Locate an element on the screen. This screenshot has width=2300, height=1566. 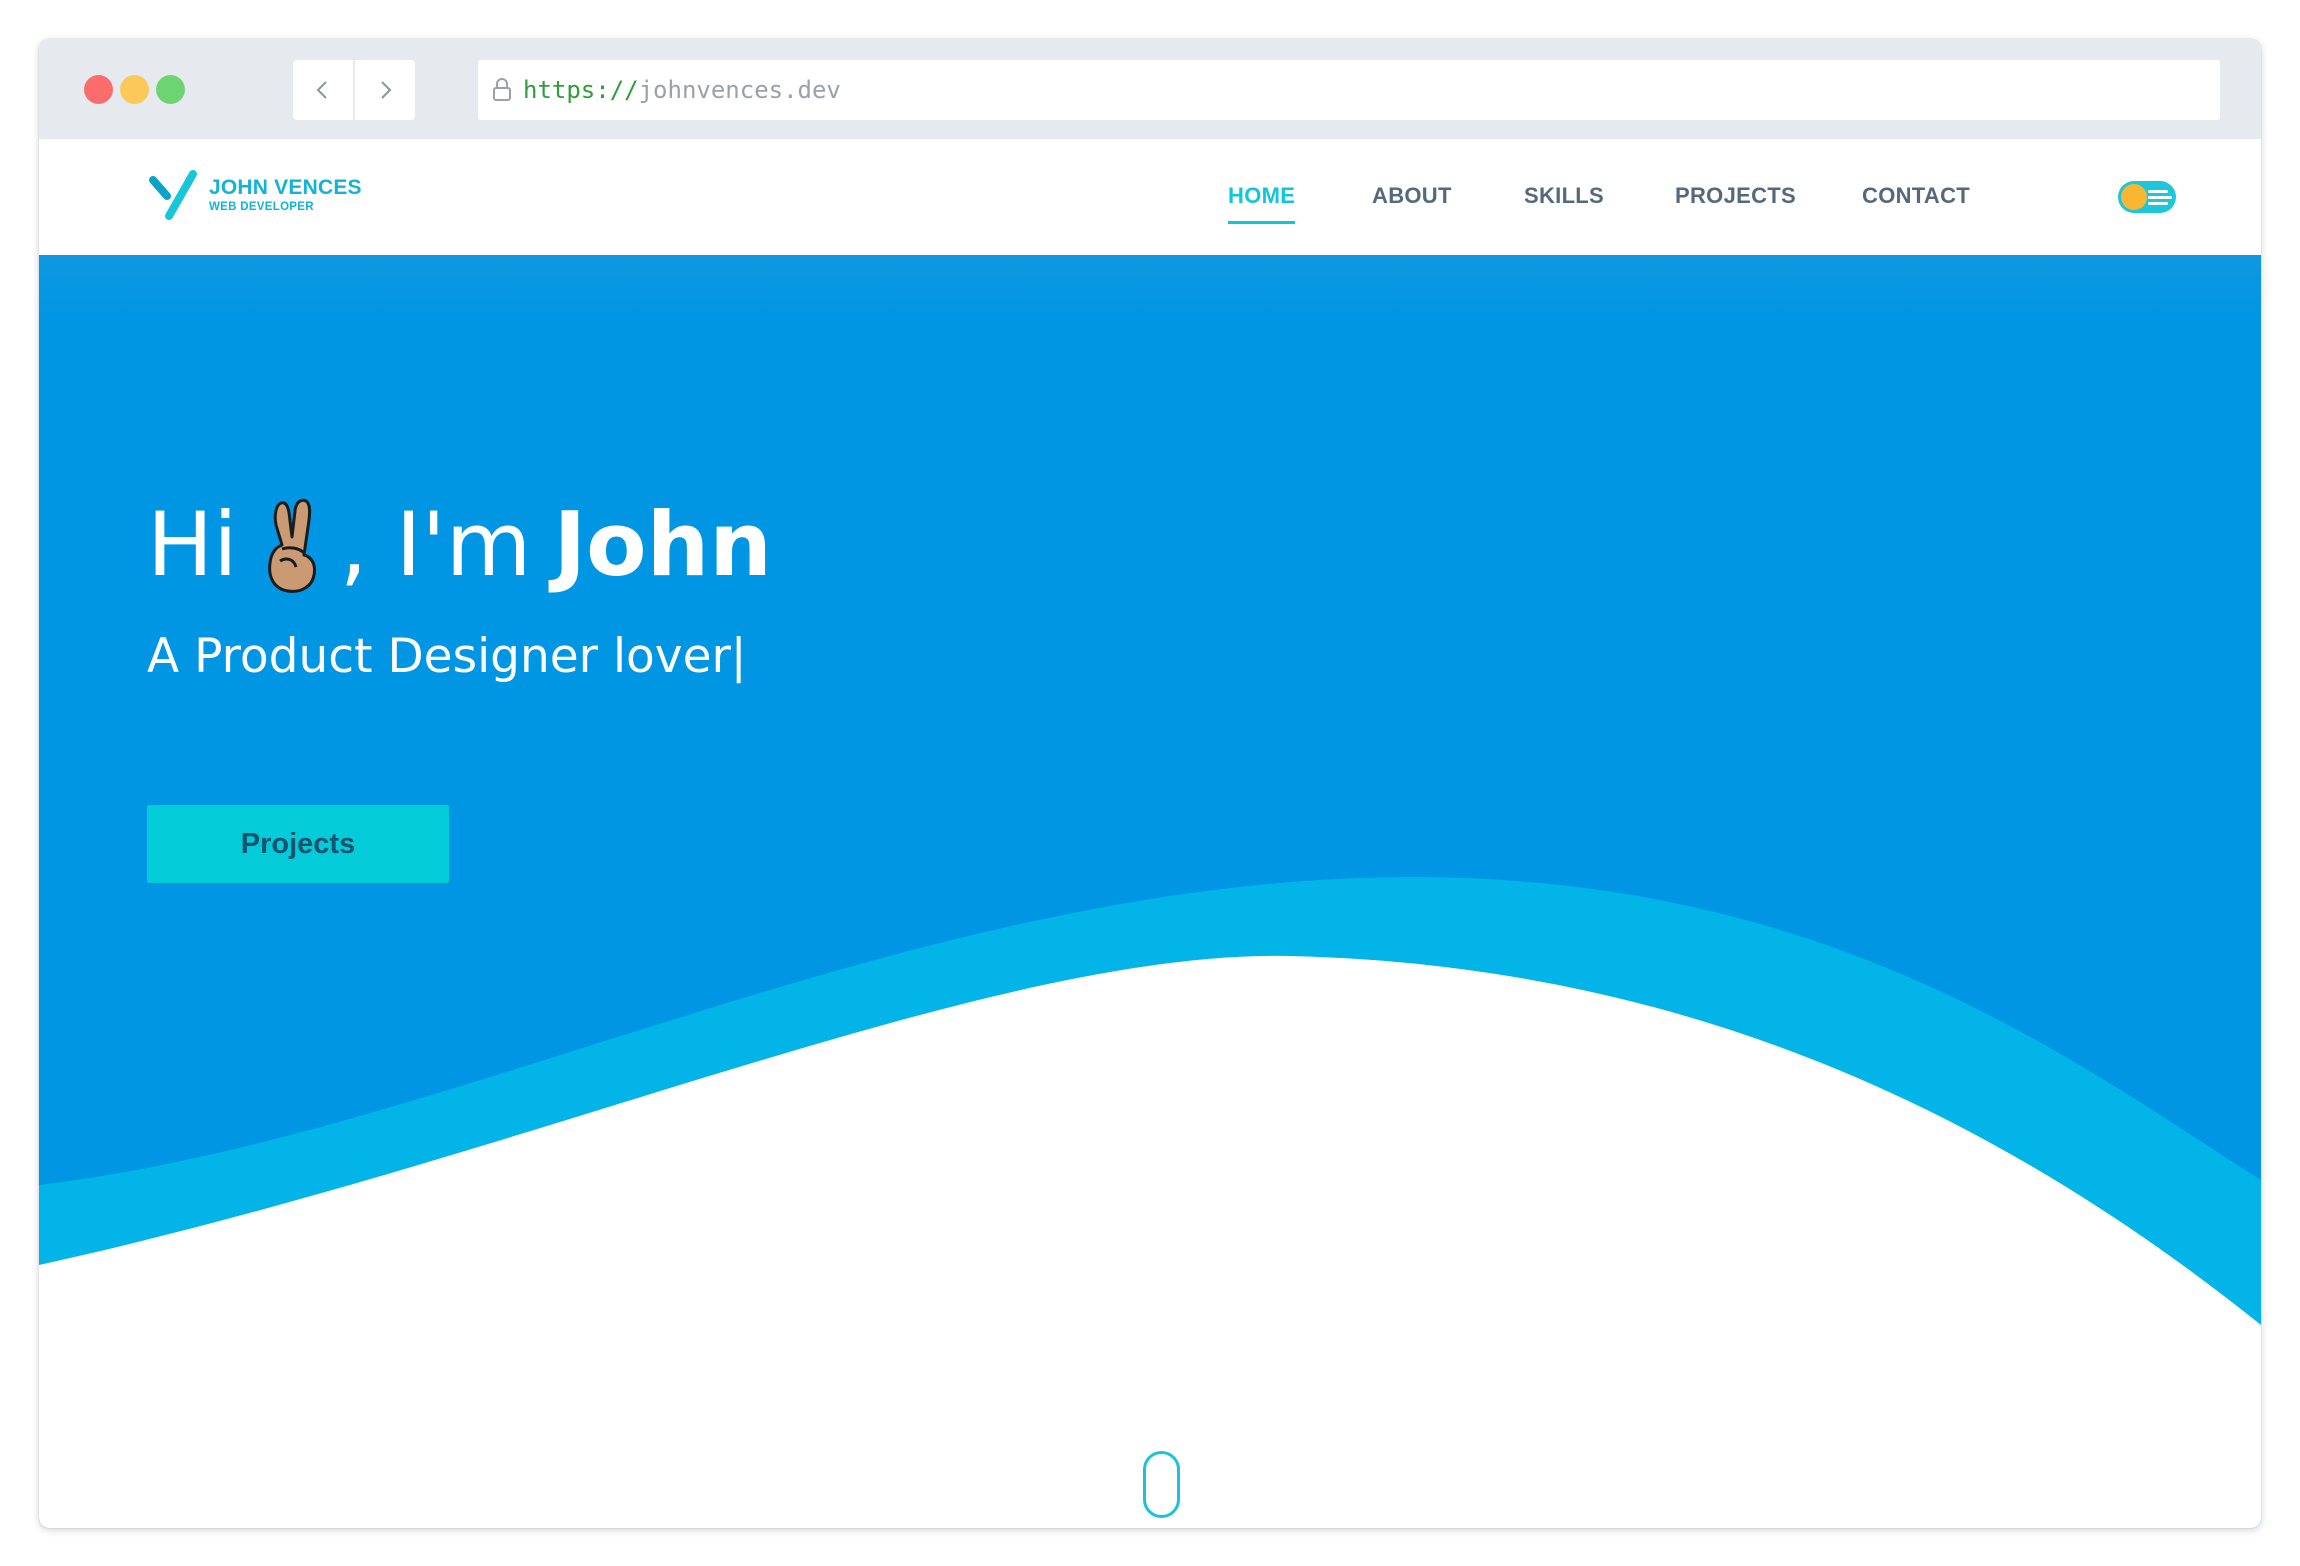
active-nav-underline is located at coordinates (1262, 222).